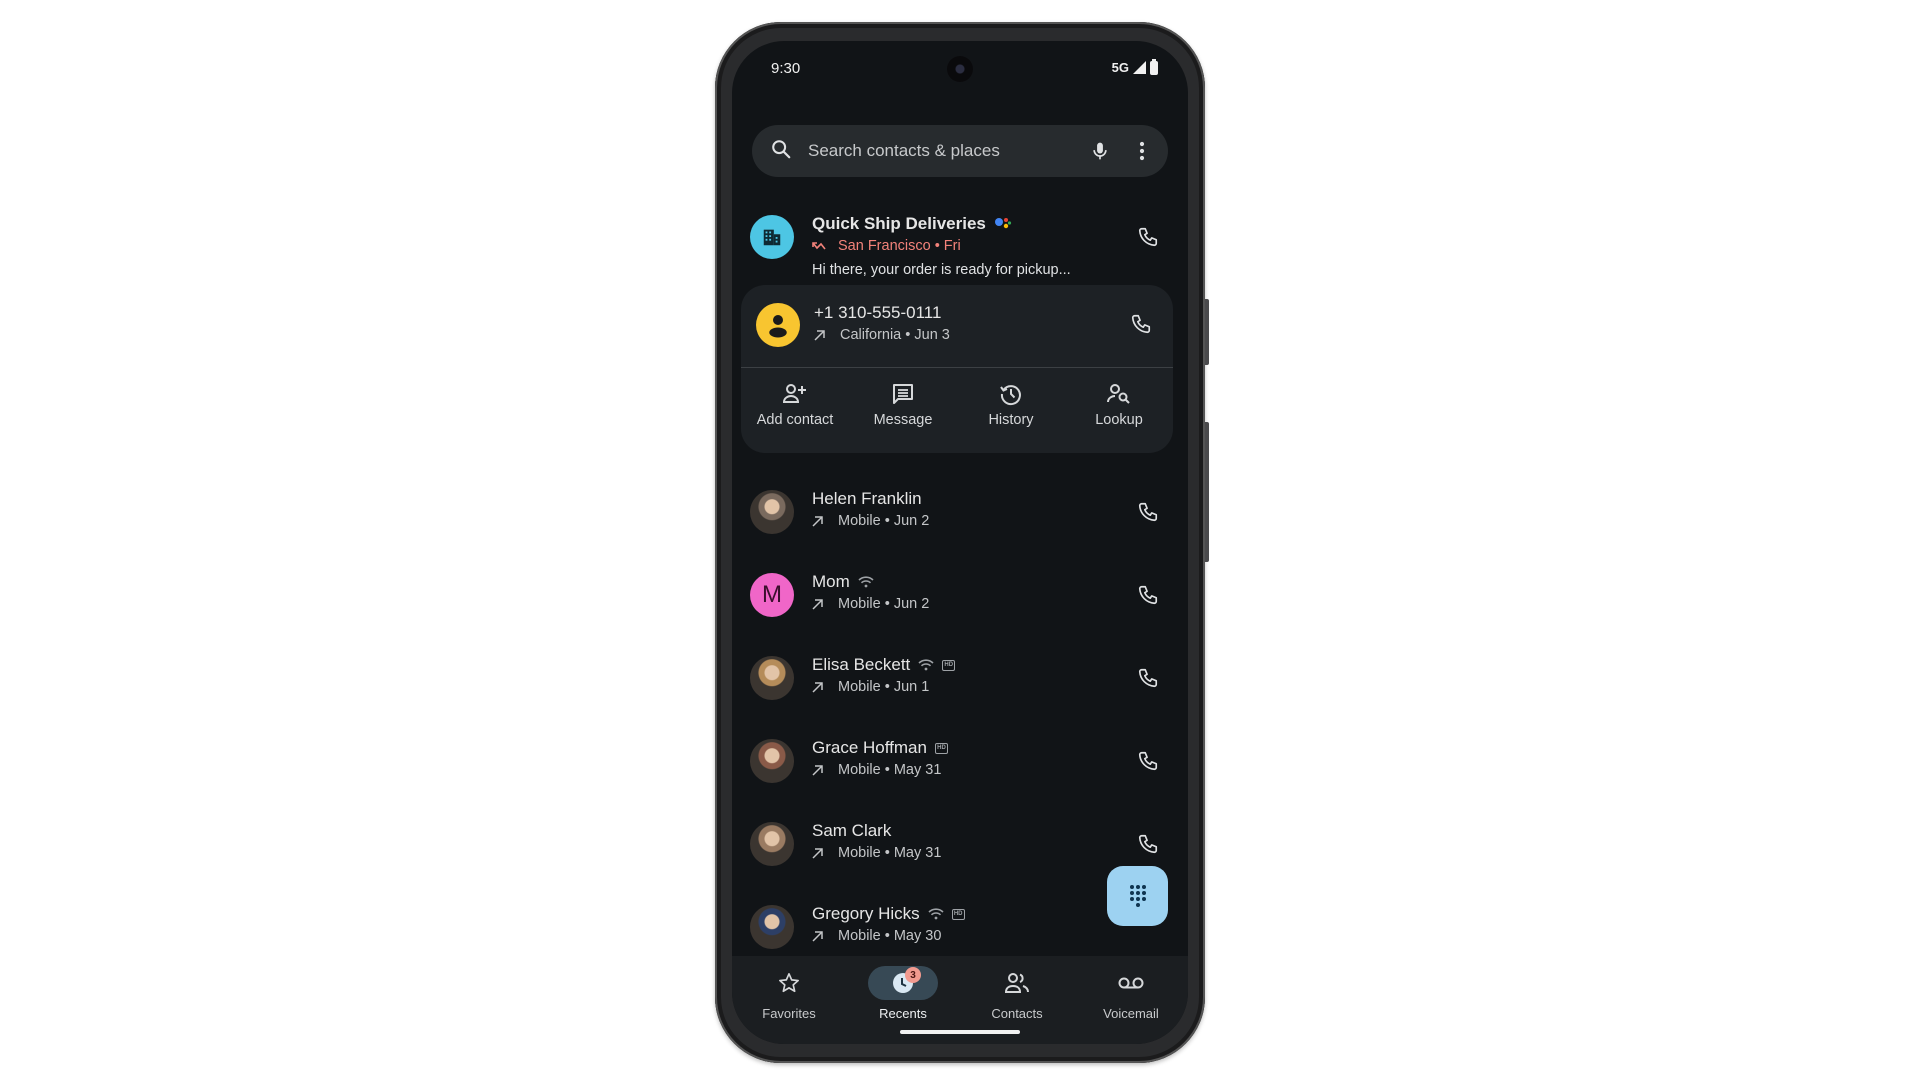 This screenshot has height=1080, width=1920. What do you see at coordinates (903, 1013) in the screenshot?
I see `nav-label: Recents` at bounding box center [903, 1013].